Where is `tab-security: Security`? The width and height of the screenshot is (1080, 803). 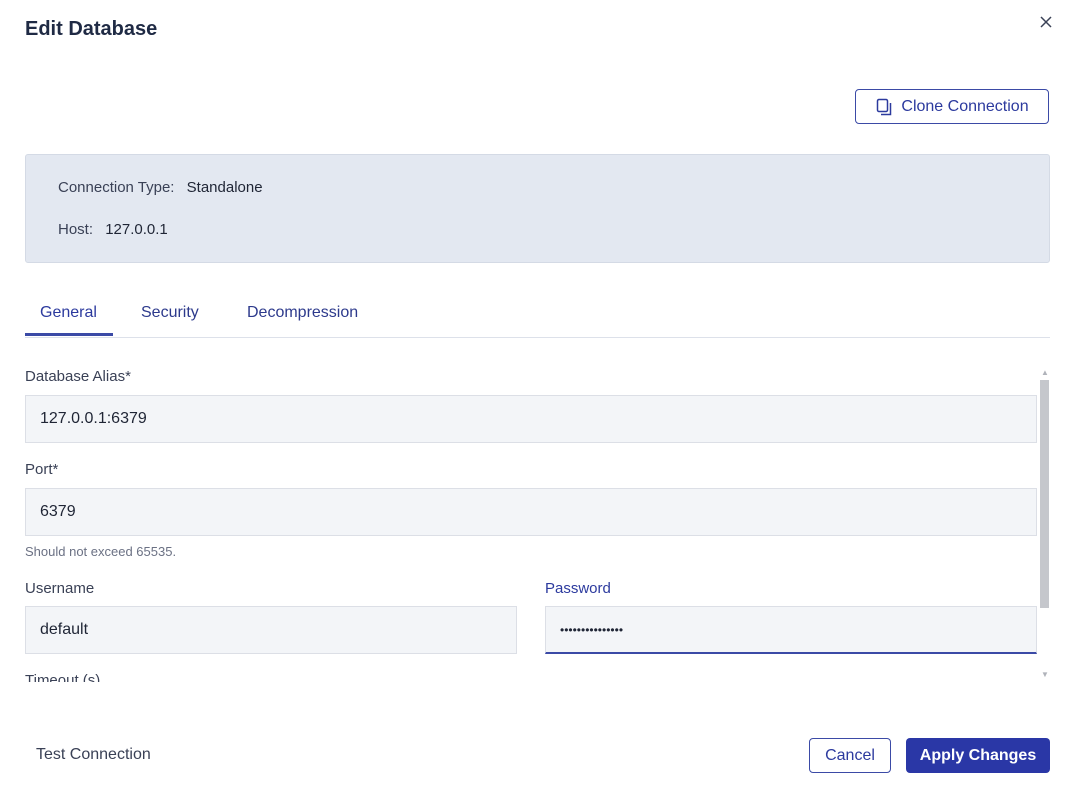
tab-security: Security is located at coordinates (170, 313).